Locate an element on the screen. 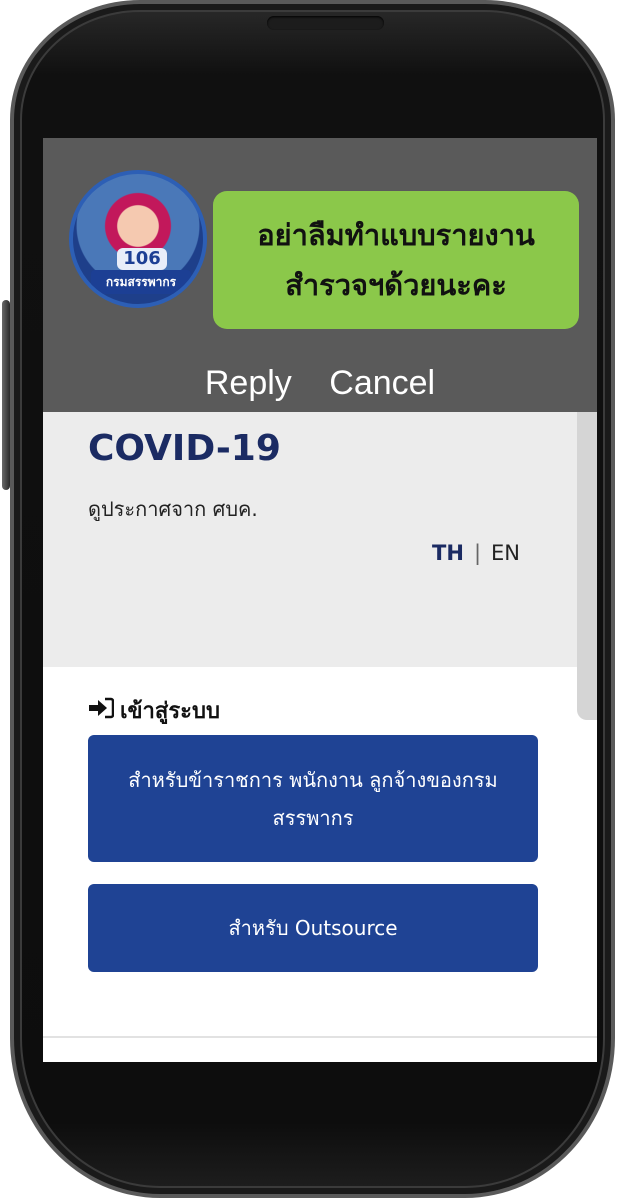 Image resolution: width=623 pixels, height=1198 pixels. message-line-2: สำรวจฯด้วยนะคะ is located at coordinates (396, 285).